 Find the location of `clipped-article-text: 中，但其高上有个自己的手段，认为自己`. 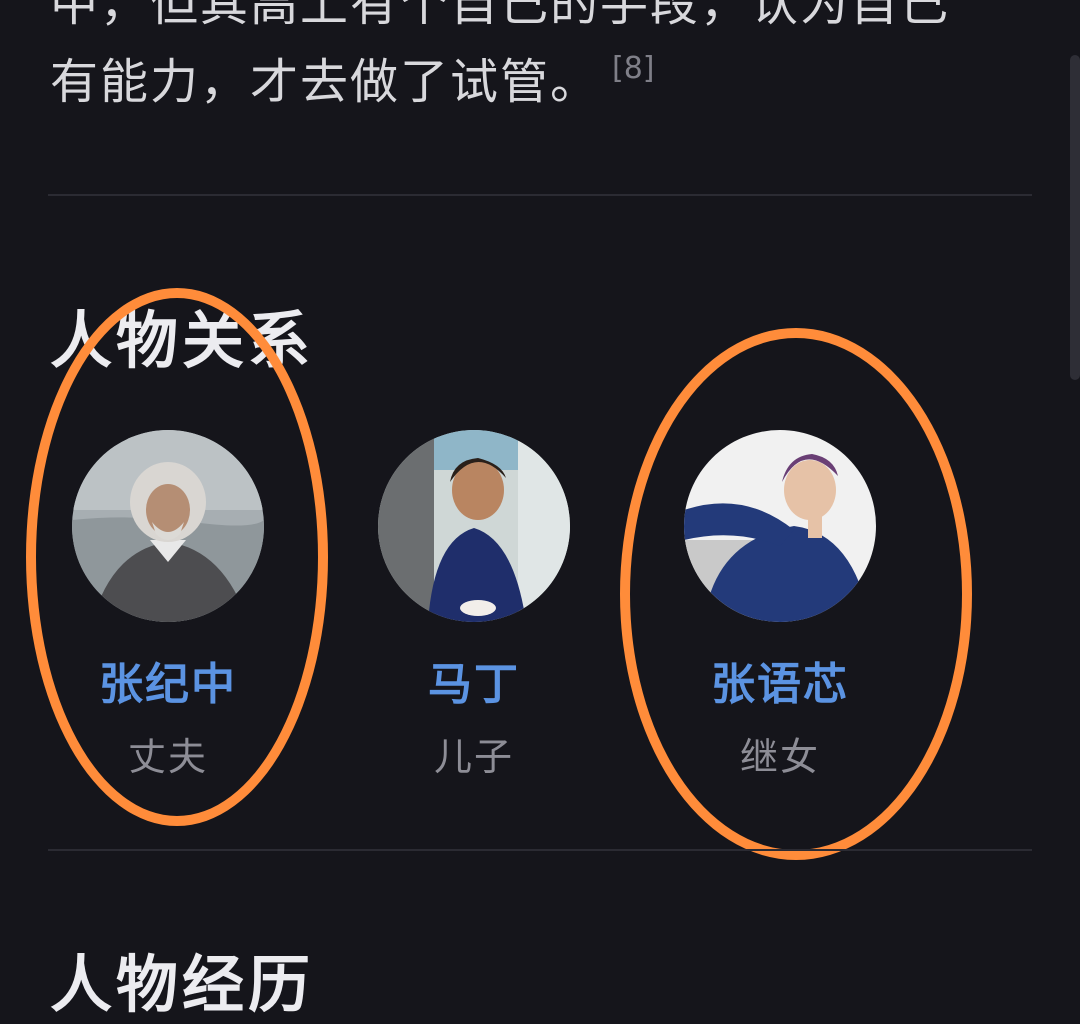

clipped-article-text: 中，但其高上有个自己的手段，认为自己 is located at coordinates (500, 16).